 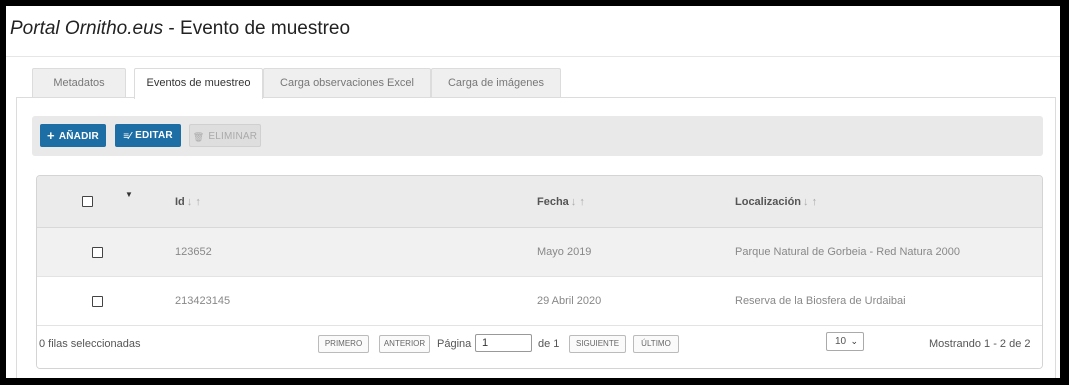 I want to click on cell-fecha: Mayo 2019, so click(x=564, y=252).